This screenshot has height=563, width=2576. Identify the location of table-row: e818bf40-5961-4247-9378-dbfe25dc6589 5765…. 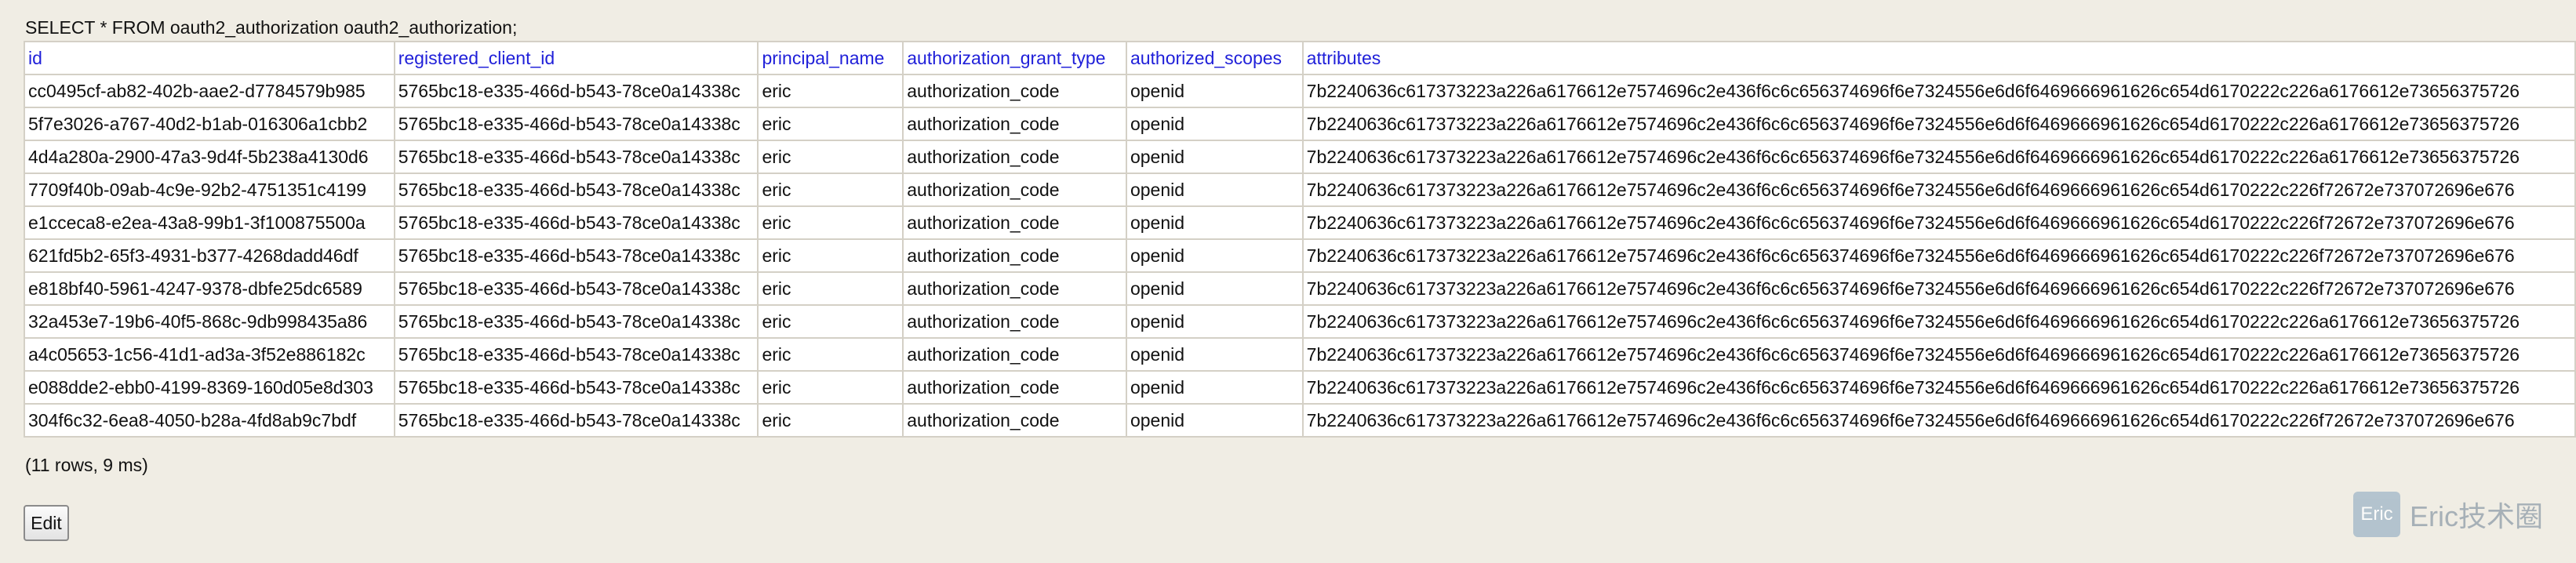
(1300, 288).